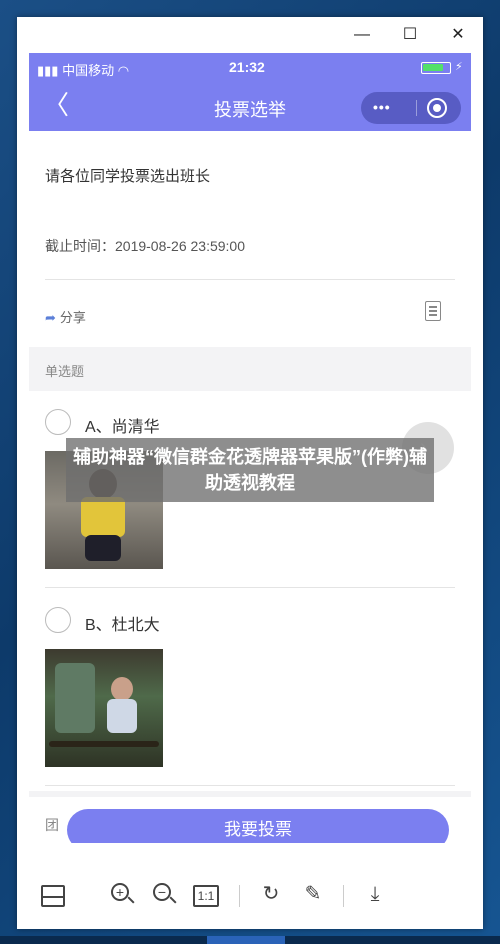  What do you see at coordinates (362, 35) in the screenshot?
I see `minimize-button: —` at bounding box center [362, 35].